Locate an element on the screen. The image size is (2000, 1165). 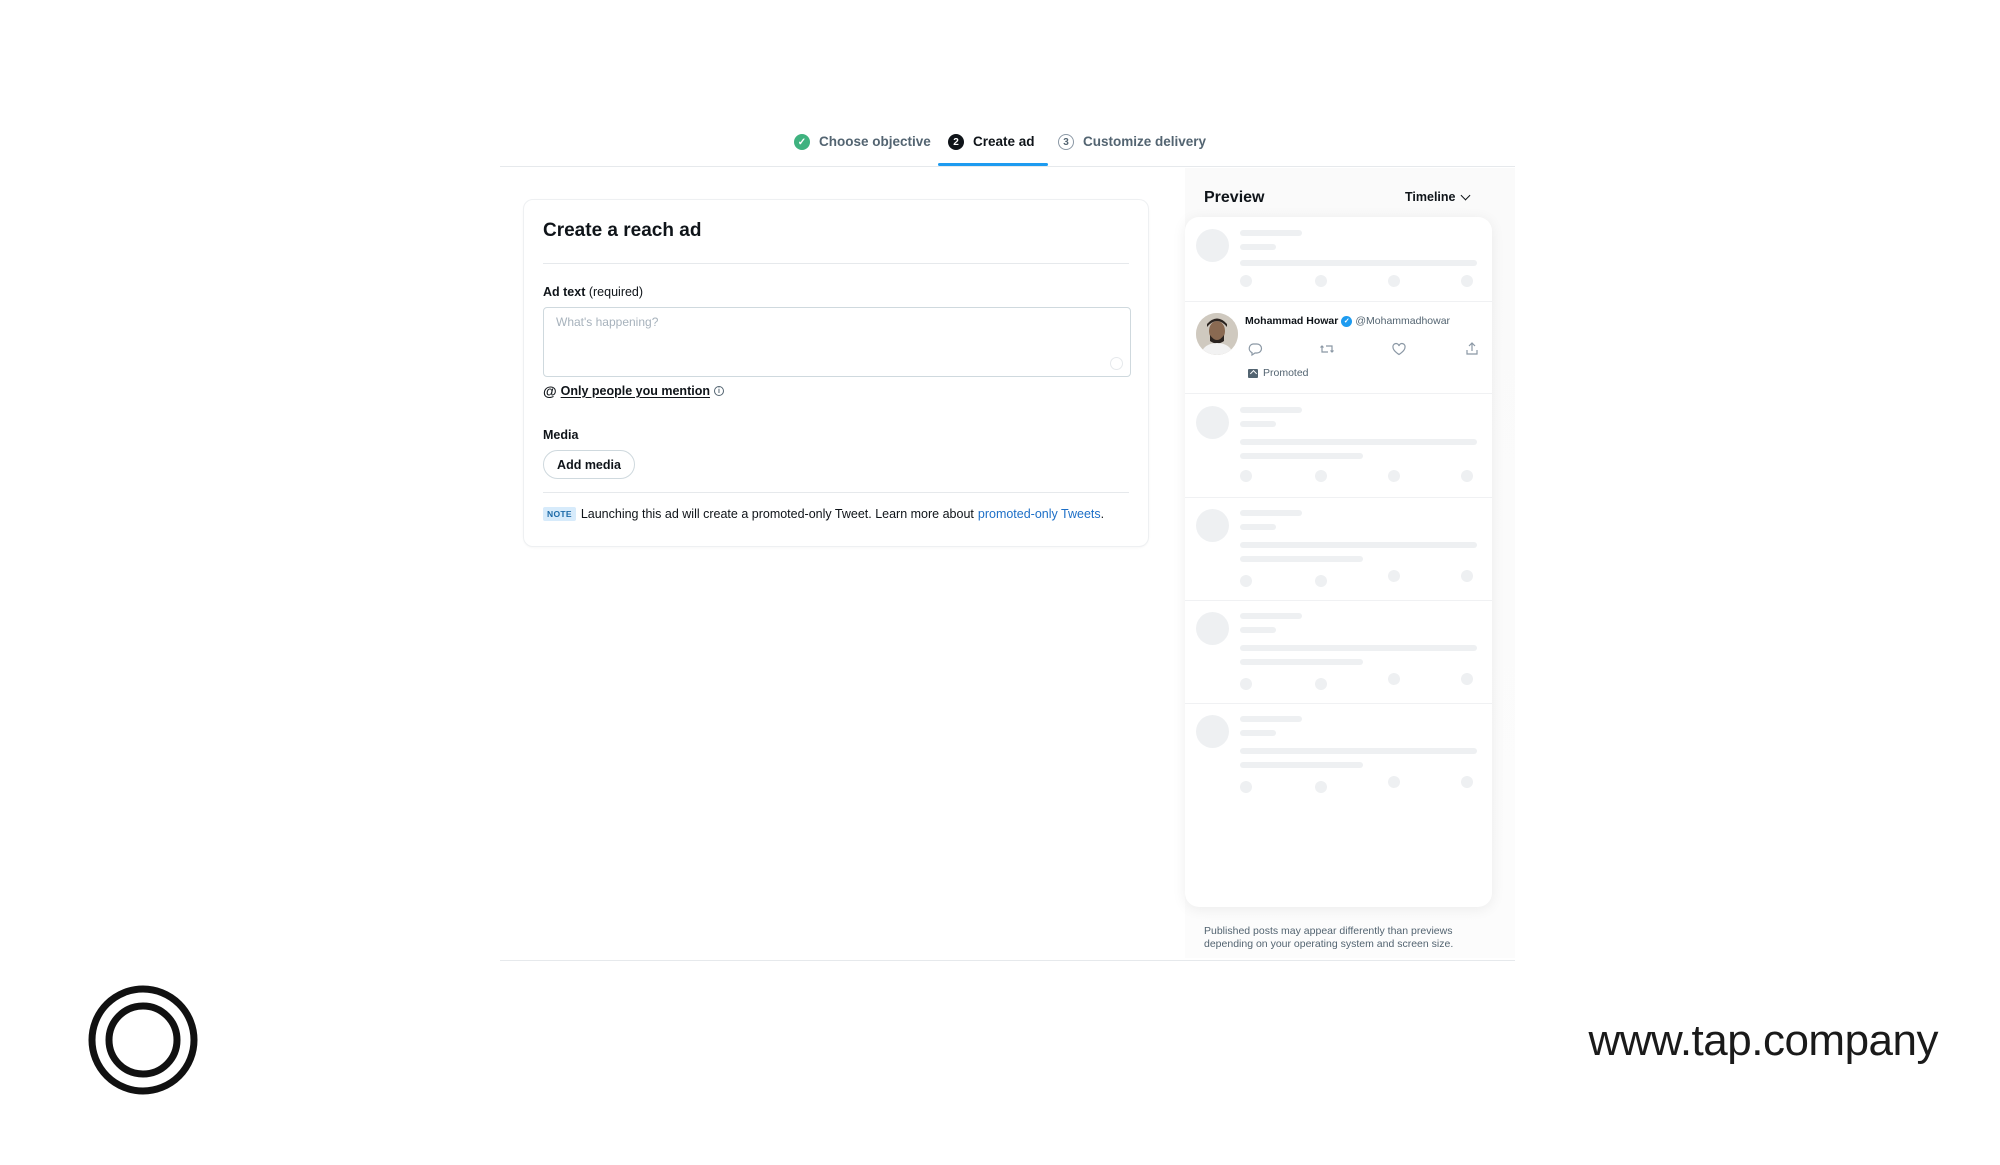
chevron-down-icon is located at coordinates (1466, 195).